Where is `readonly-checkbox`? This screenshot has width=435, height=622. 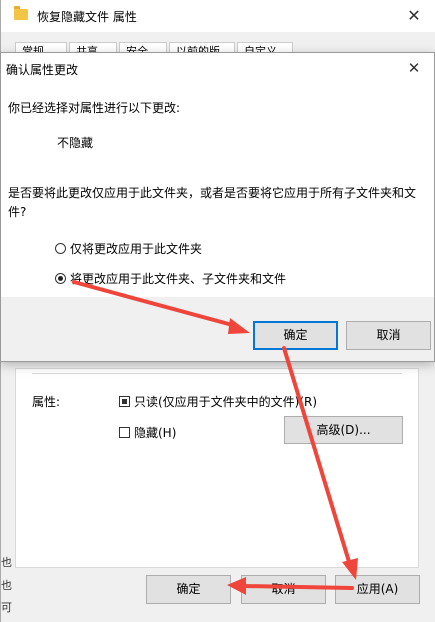
readonly-checkbox is located at coordinates (124, 401).